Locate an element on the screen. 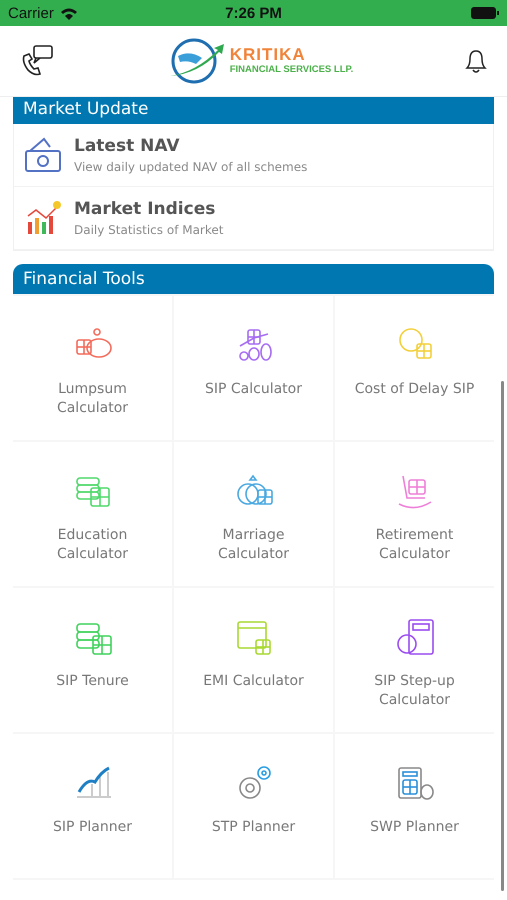  tool-label: Retirement Calculator is located at coordinates (414, 545).